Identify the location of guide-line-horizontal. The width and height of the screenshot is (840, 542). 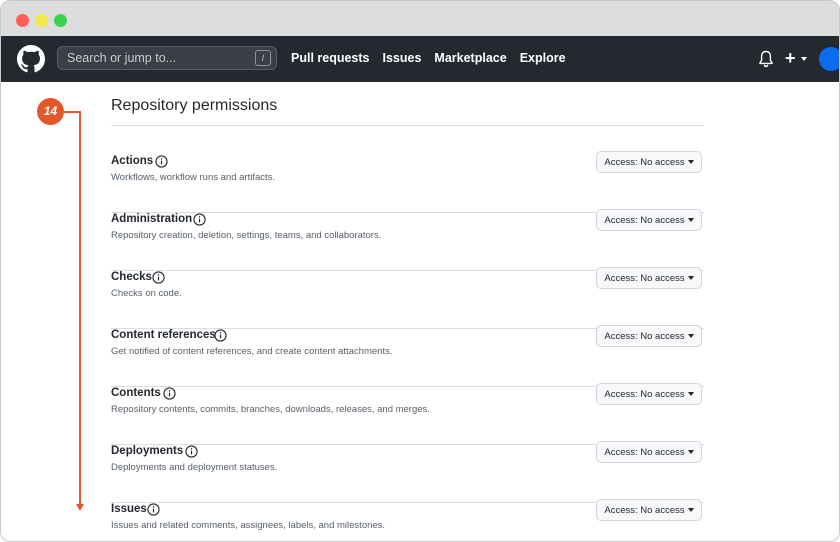
(72, 112).